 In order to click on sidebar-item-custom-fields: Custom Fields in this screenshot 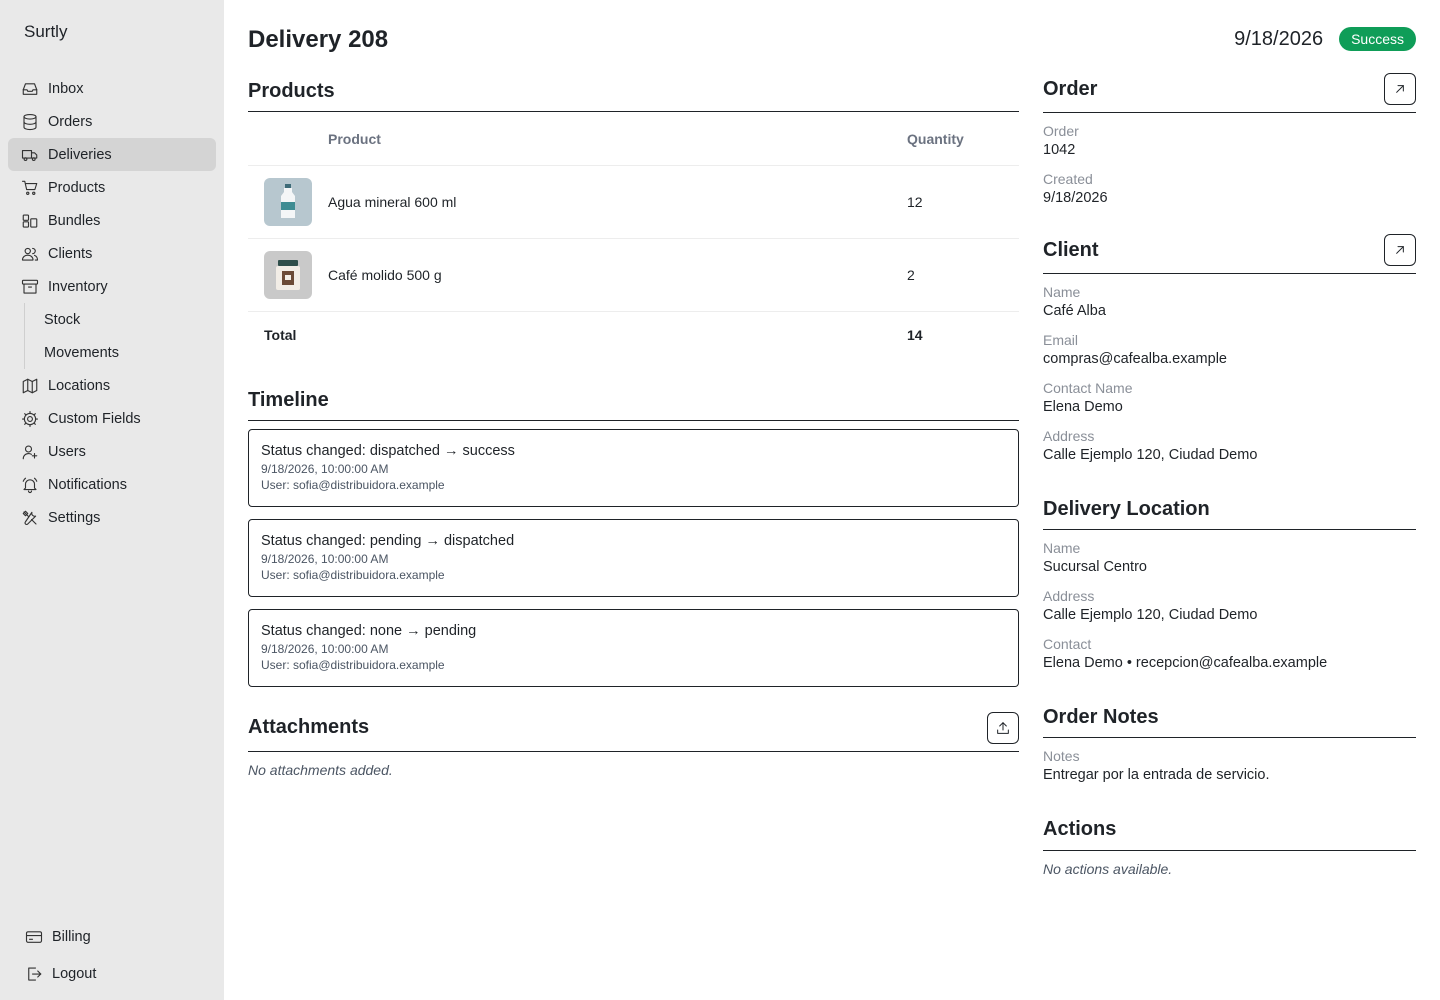, I will do `click(112, 418)`.